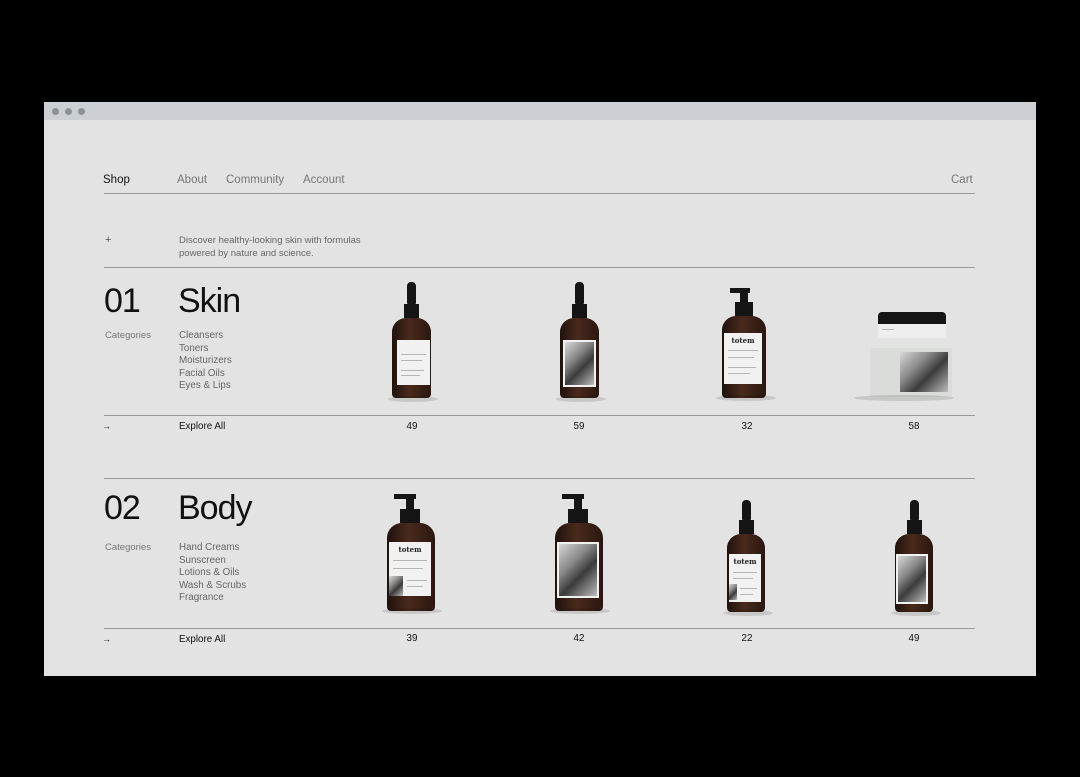 The width and height of the screenshot is (1080, 777). Describe the element at coordinates (747, 426) in the screenshot. I see `product-count: 32` at that location.